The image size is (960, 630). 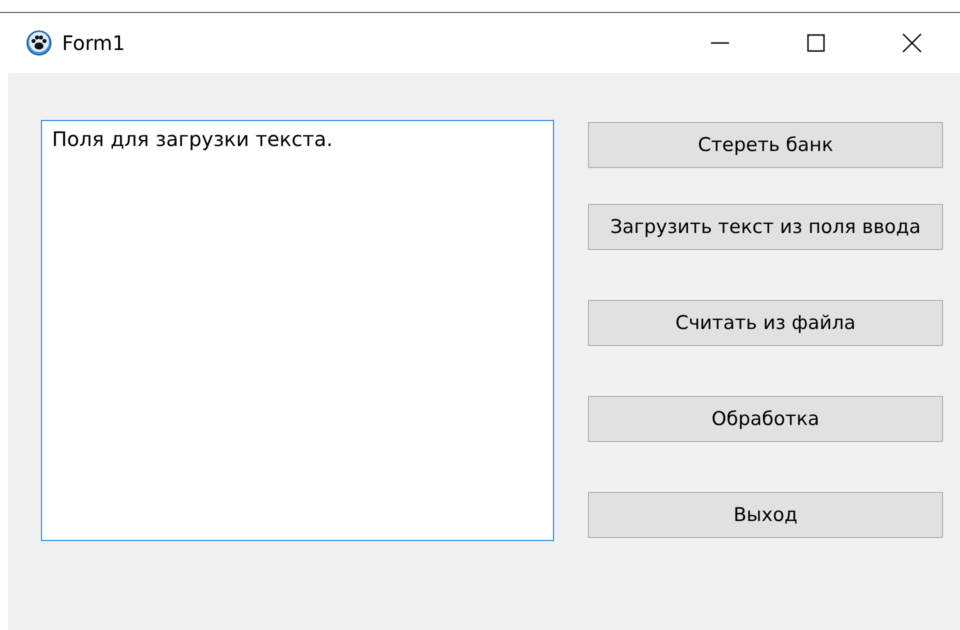 What do you see at coordinates (816, 43) in the screenshot?
I see `maximize-icon` at bounding box center [816, 43].